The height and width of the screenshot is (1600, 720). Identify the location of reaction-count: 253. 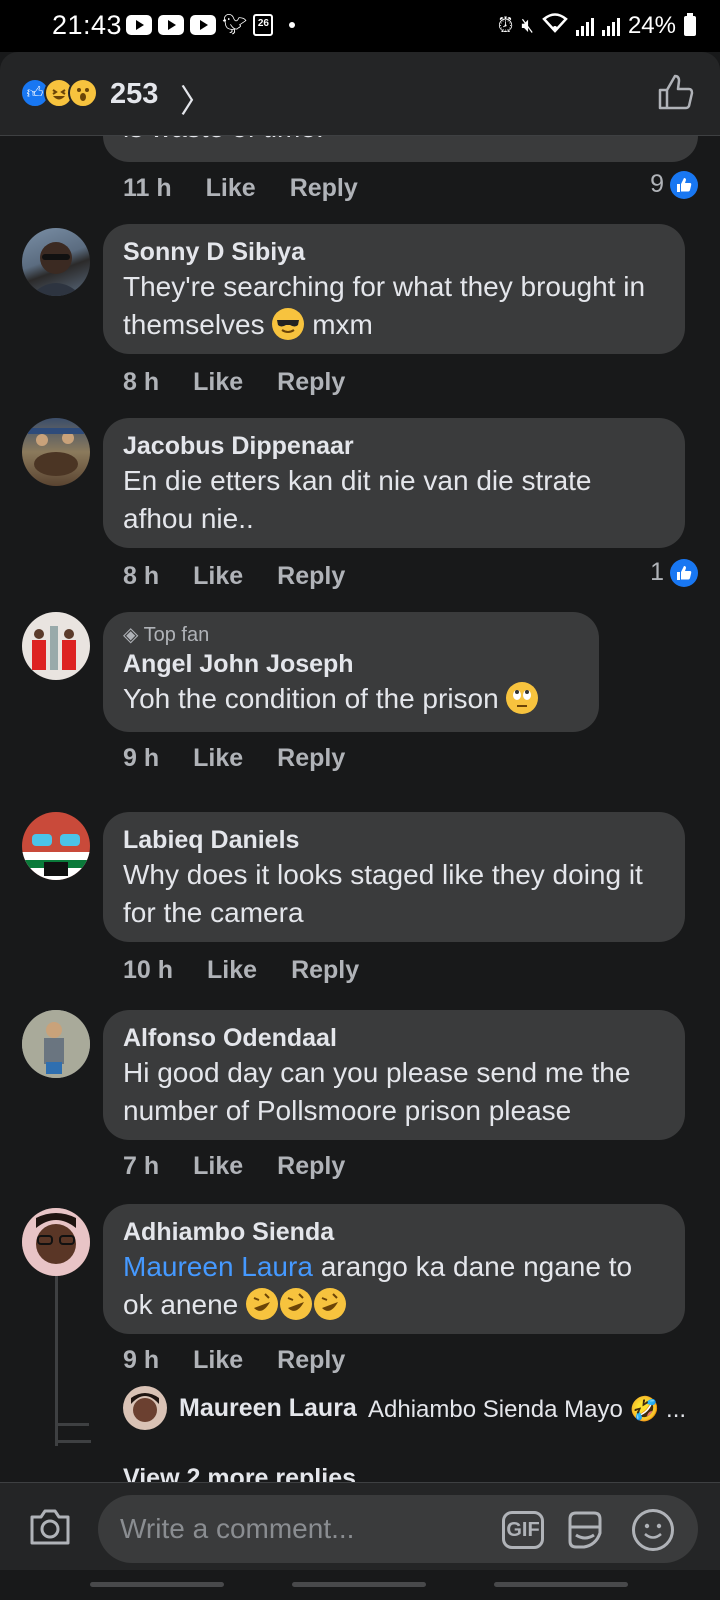
(134, 94).